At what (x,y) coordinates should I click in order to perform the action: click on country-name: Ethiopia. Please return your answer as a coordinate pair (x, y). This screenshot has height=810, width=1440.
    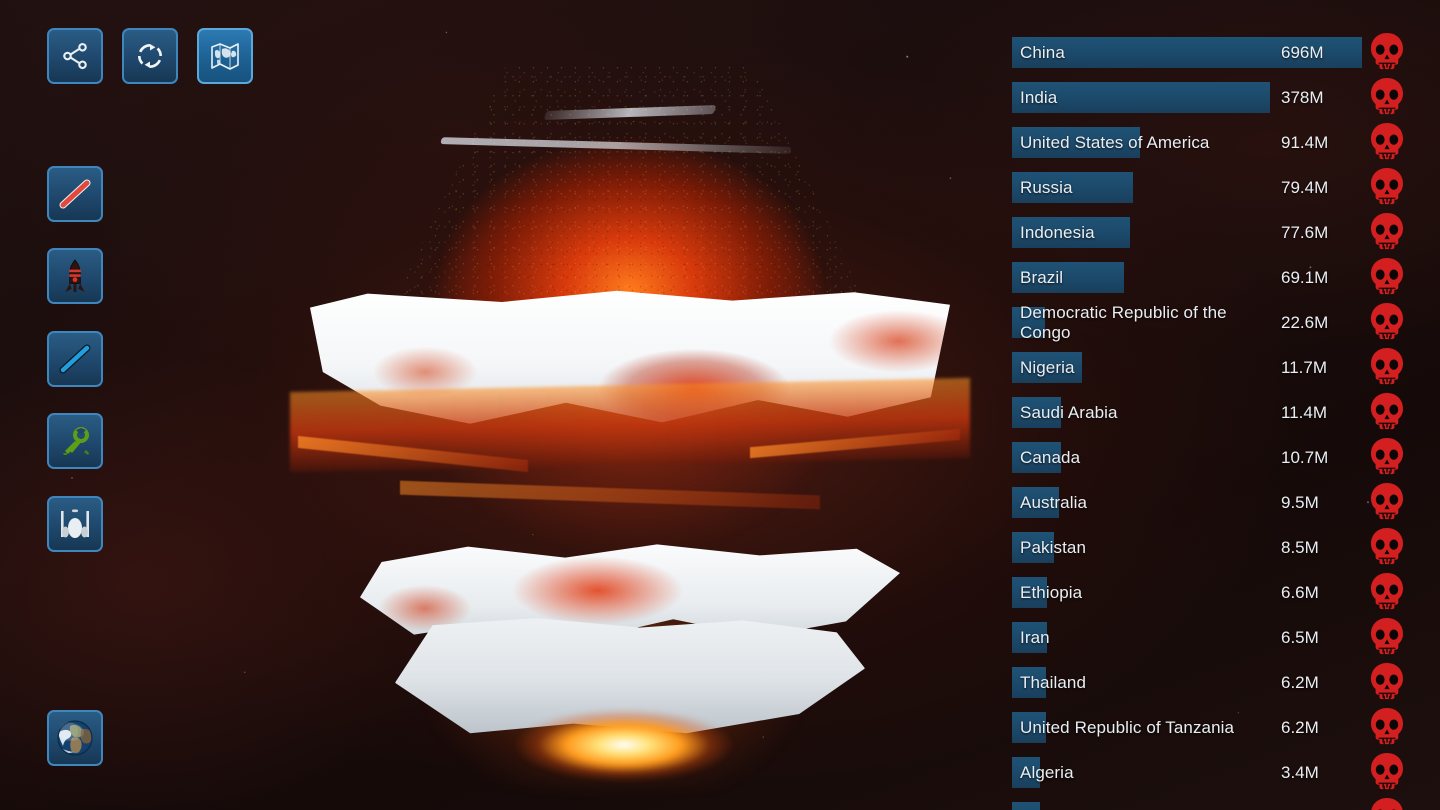
    Looking at the image, I should click on (1051, 592).